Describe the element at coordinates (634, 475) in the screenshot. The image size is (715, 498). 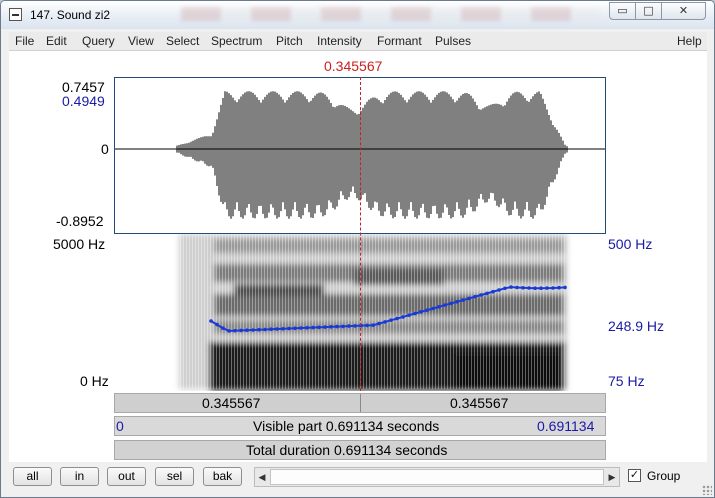
I see `group-checkbox: ✓` at that location.